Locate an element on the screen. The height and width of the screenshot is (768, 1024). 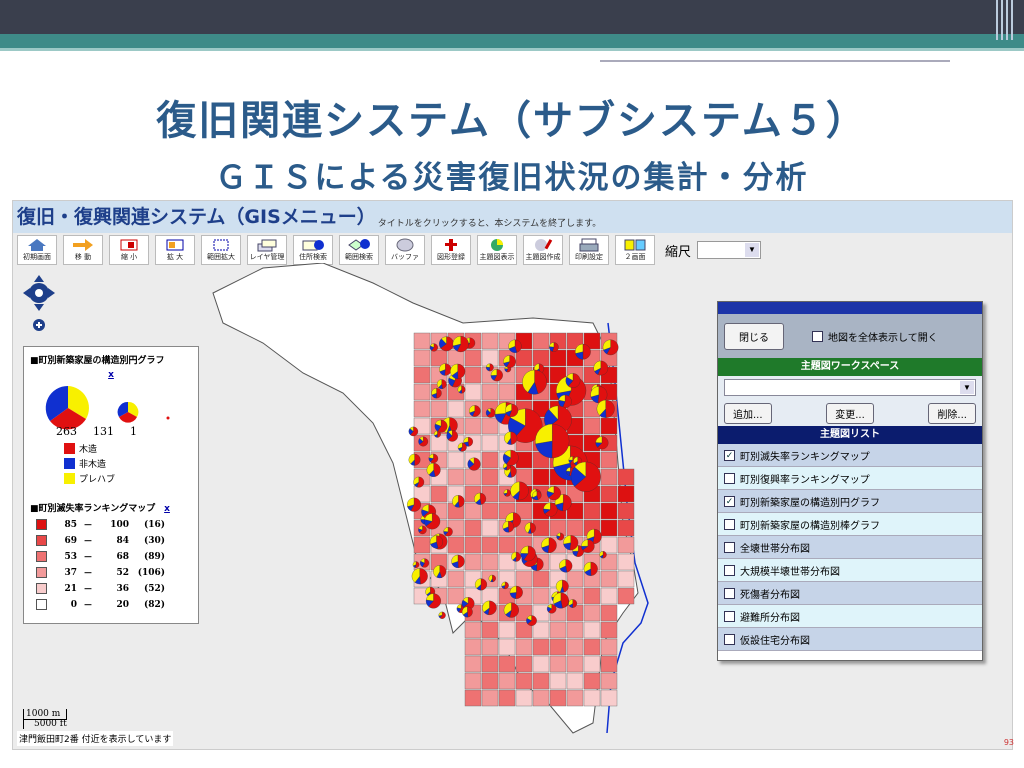
toolbar-button-5: レイヤ管理 is located at coordinates (267, 250).